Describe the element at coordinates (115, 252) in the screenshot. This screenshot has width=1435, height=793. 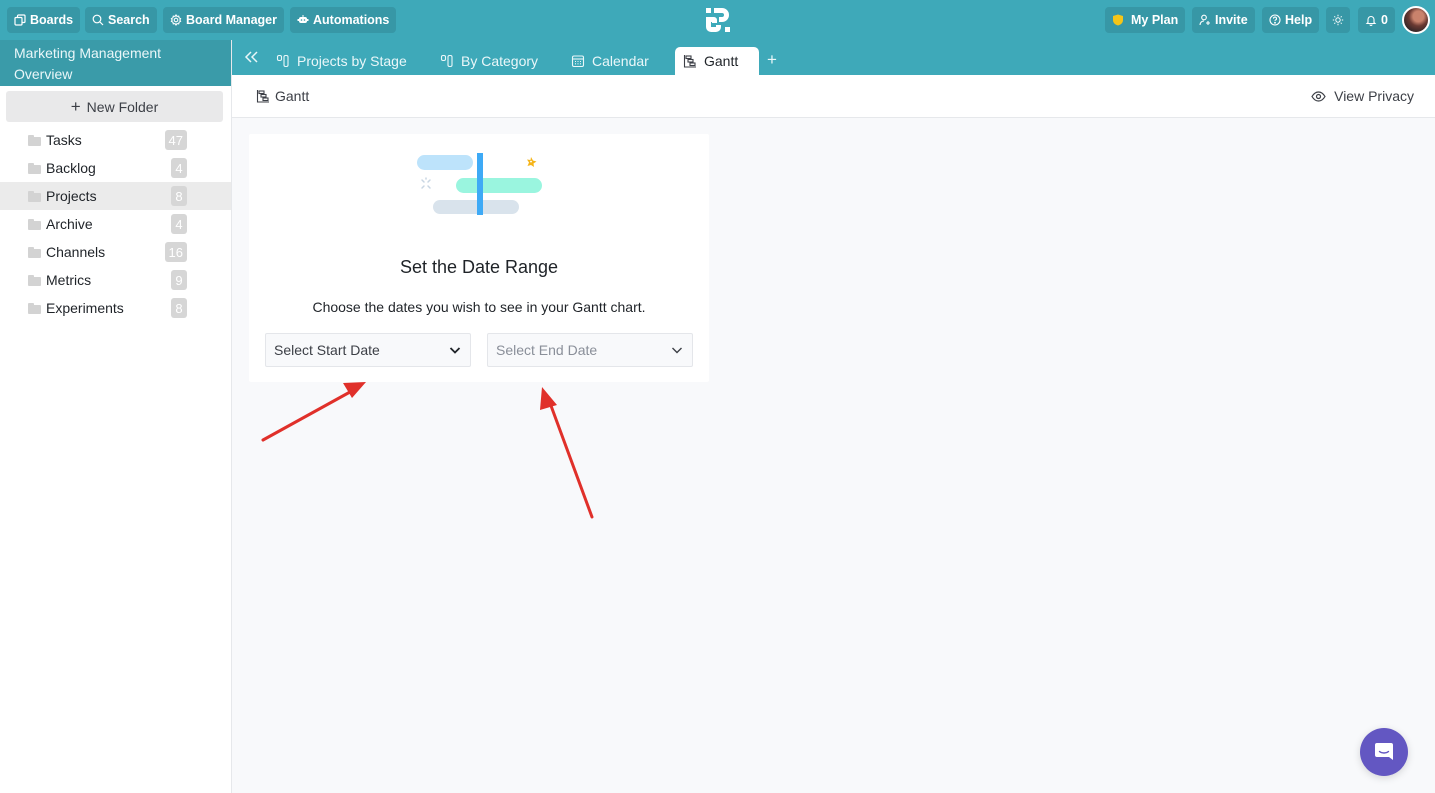
I see `folder-item-channels: Channels 16` at that location.